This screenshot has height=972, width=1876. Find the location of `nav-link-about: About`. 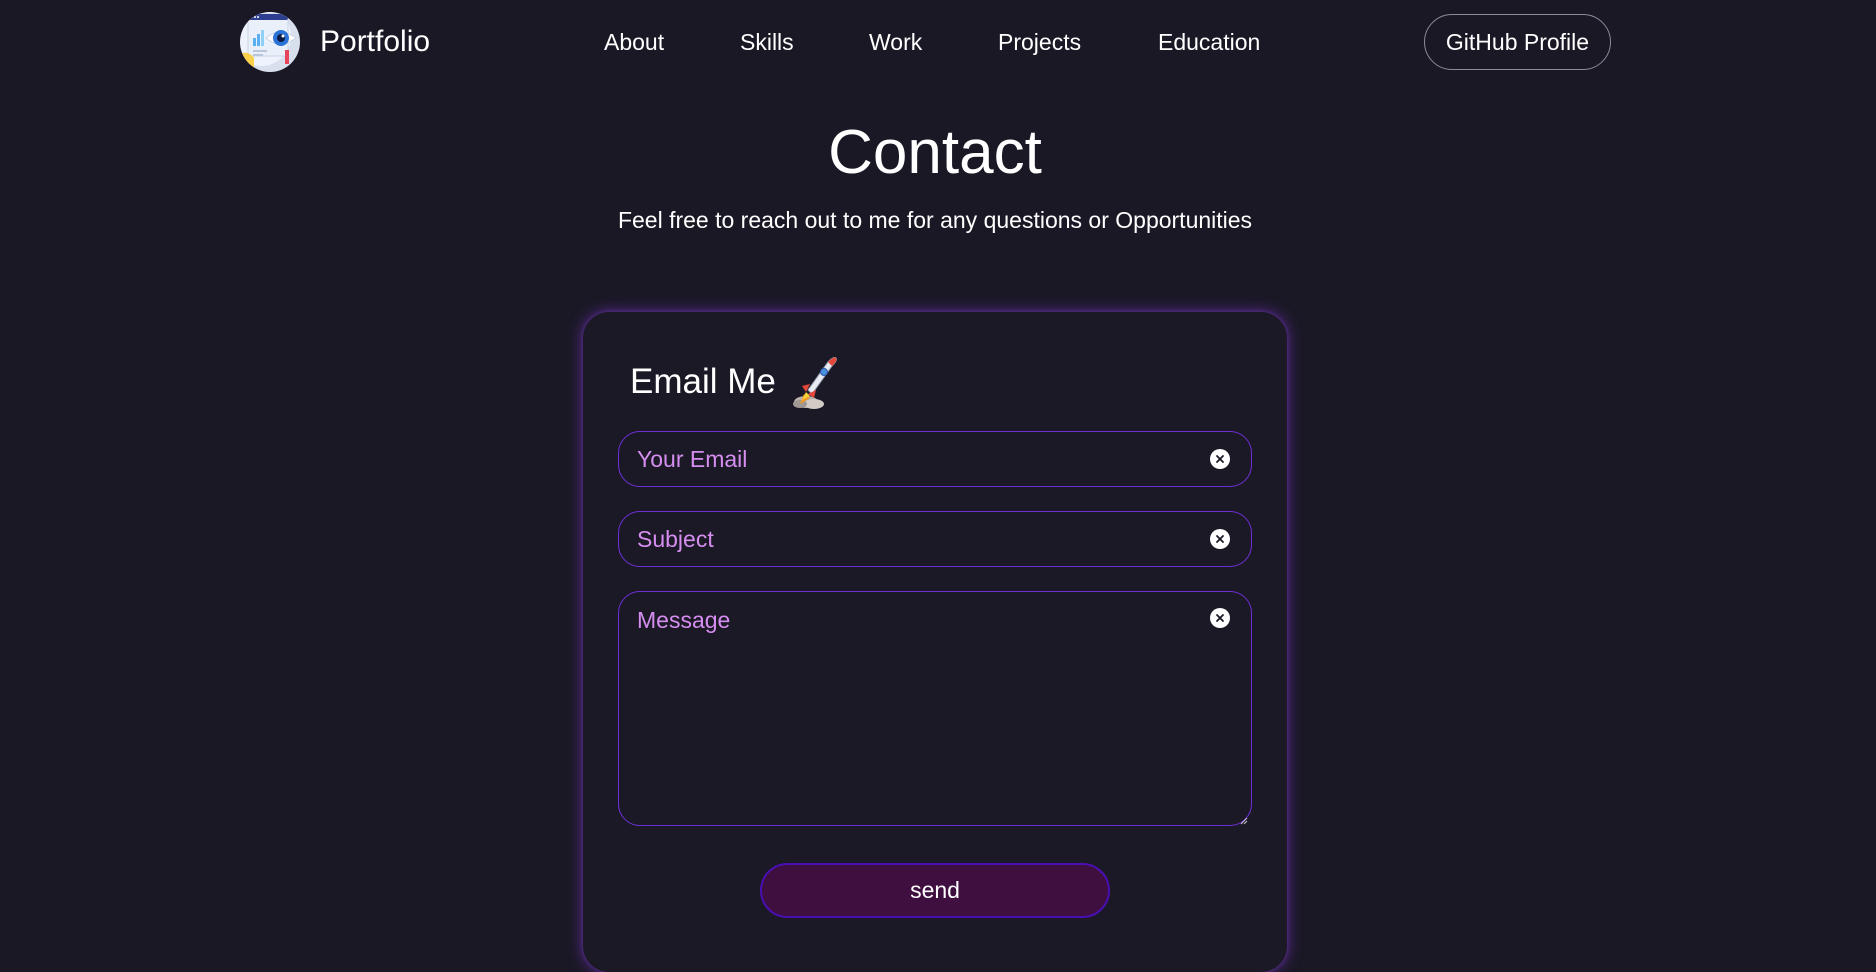

nav-link-about: About is located at coordinates (634, 42).